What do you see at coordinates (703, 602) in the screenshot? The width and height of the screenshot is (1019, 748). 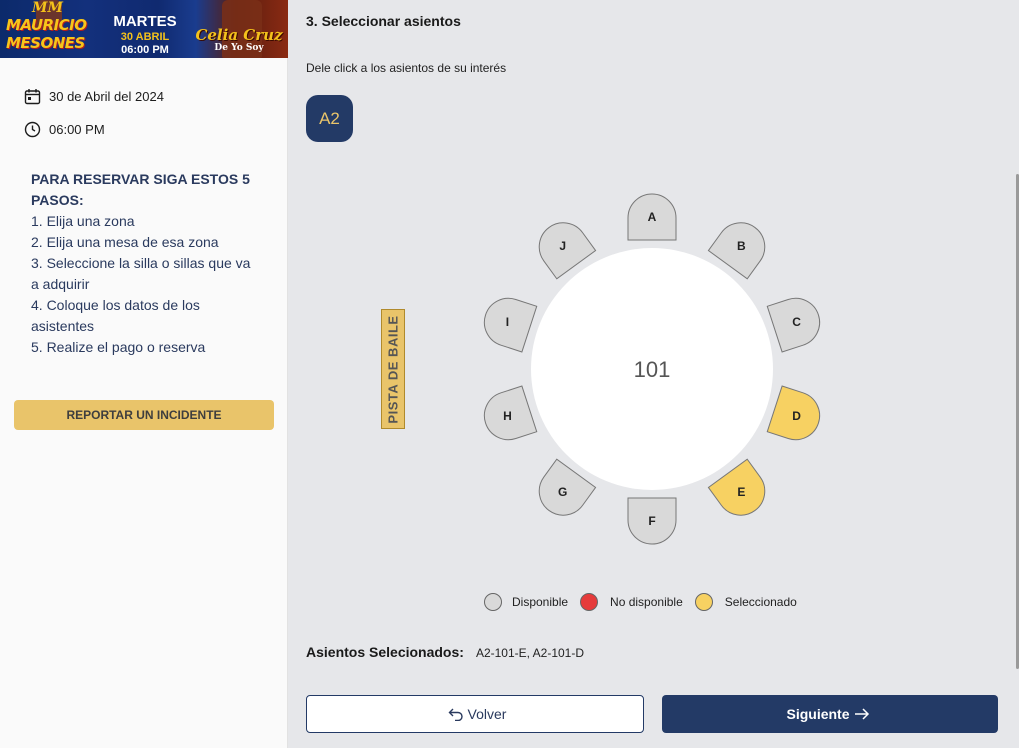 I see `legend-selected-swatch` at bounding box center [703, 602].